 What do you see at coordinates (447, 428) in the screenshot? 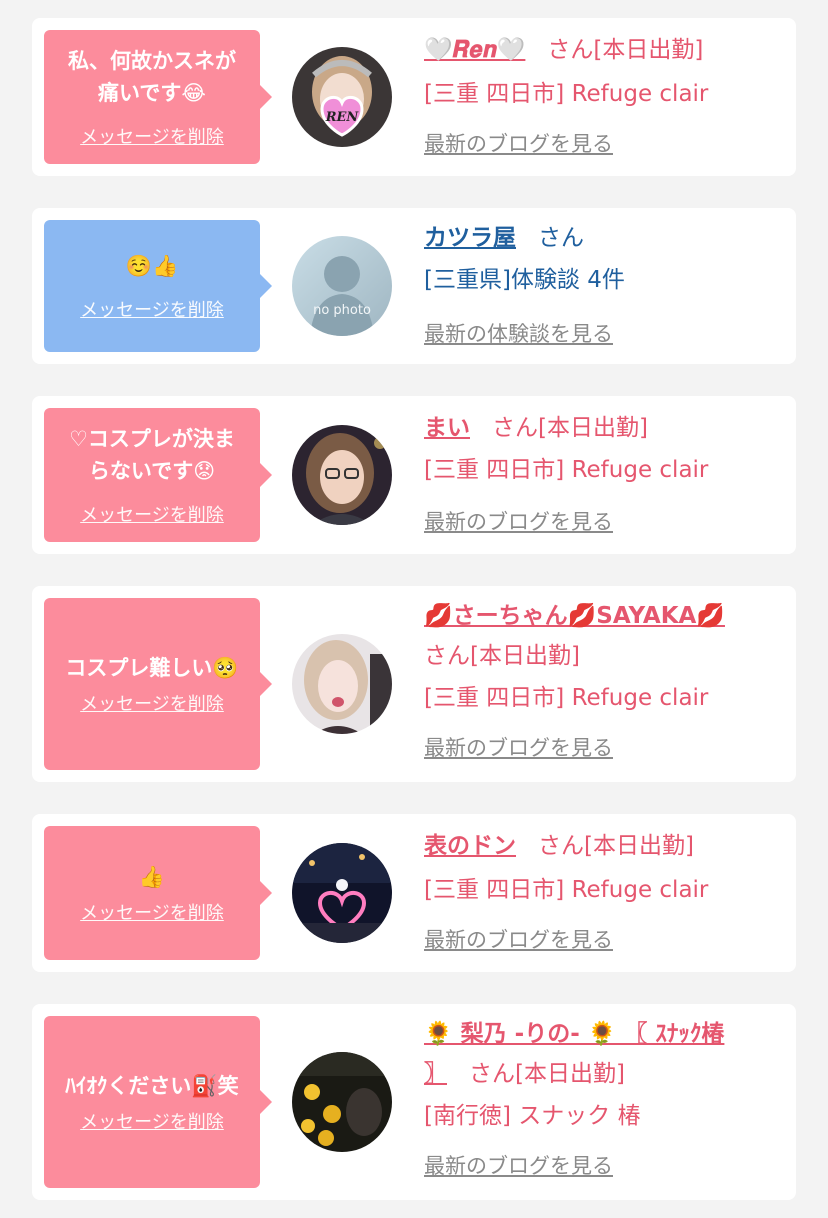
I see `profile-name-link: まい` at bounding box center [447, 428].